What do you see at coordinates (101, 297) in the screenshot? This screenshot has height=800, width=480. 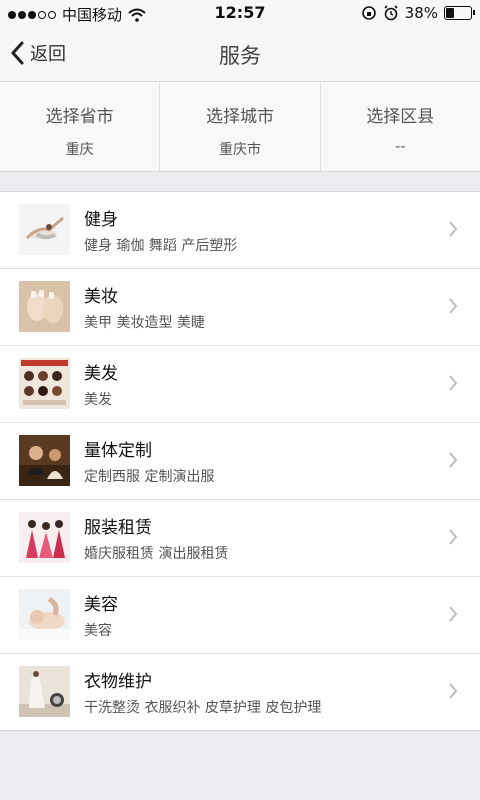 I see `service-title: 美妆` at bounding box center [101, 297].